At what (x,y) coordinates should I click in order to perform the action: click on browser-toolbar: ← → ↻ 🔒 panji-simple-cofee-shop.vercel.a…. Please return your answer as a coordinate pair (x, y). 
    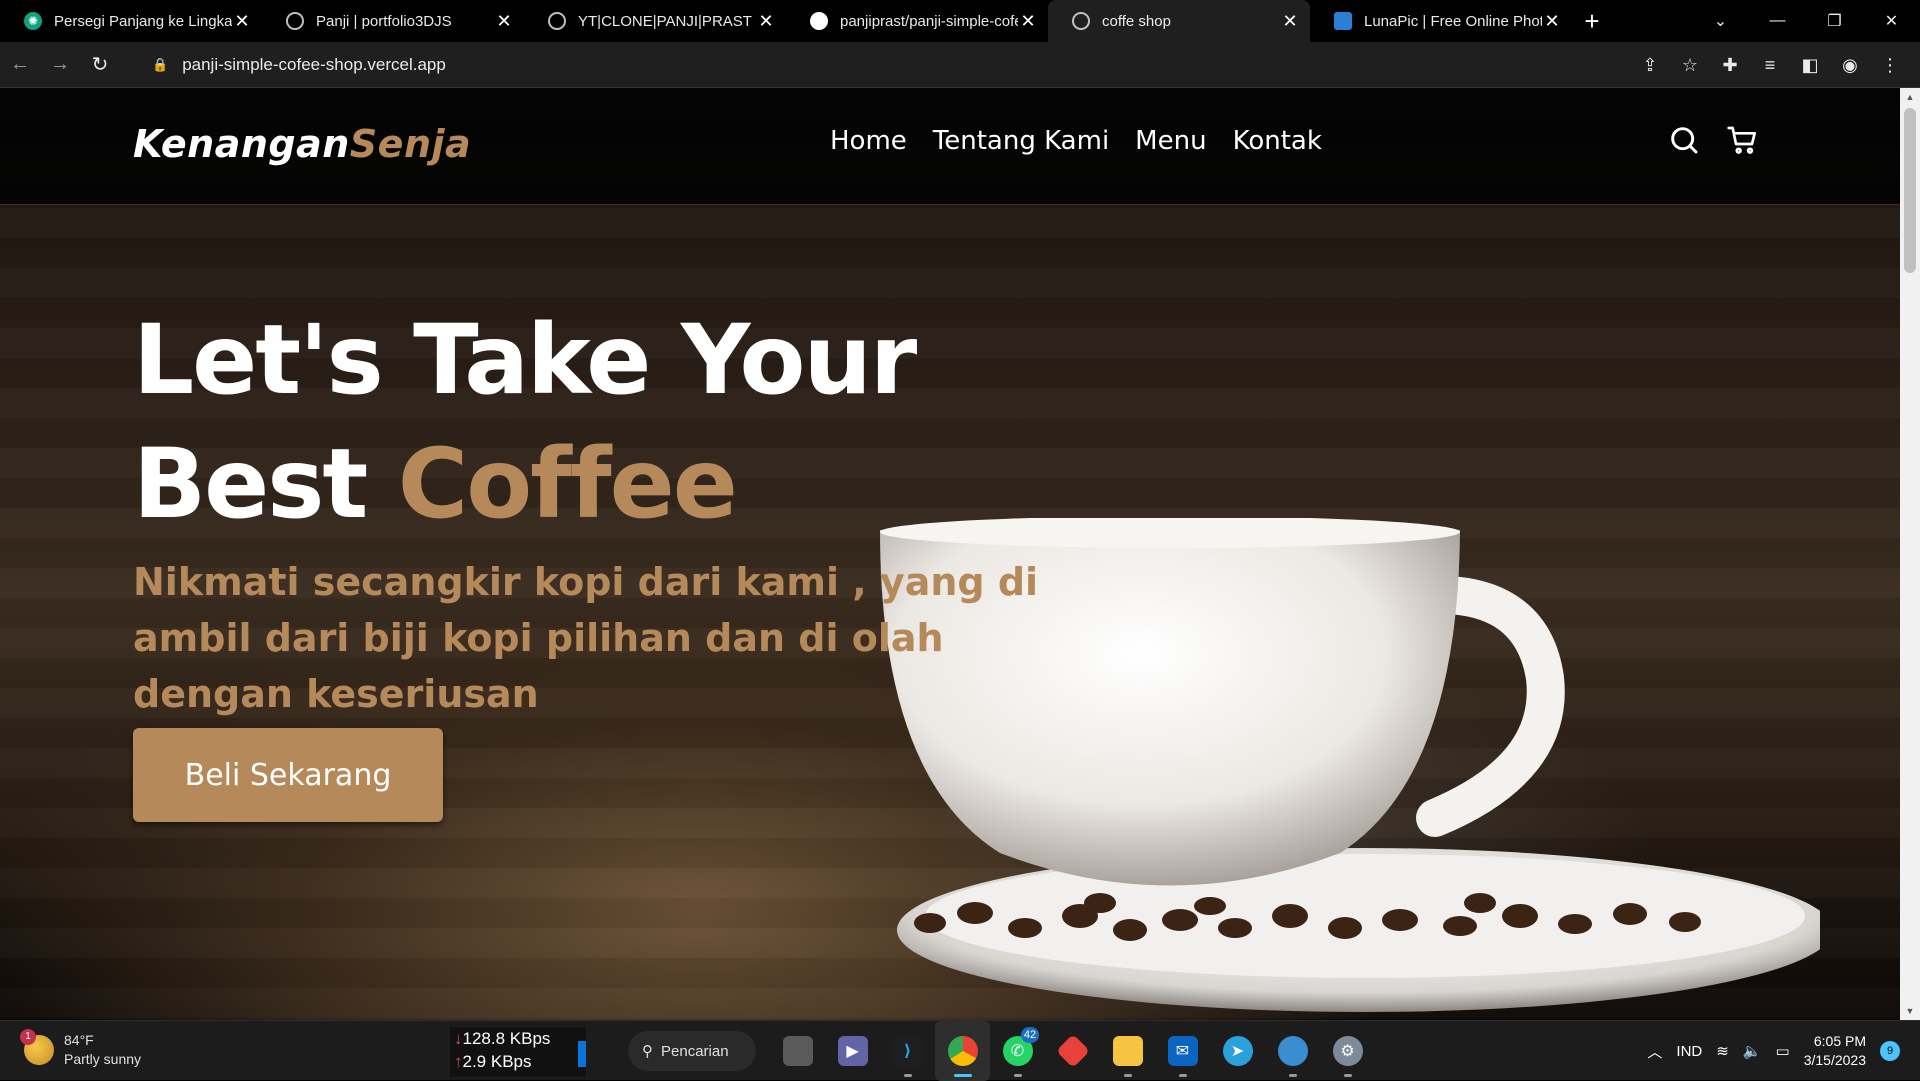
    Looking at the image, I should click on (960, 65).